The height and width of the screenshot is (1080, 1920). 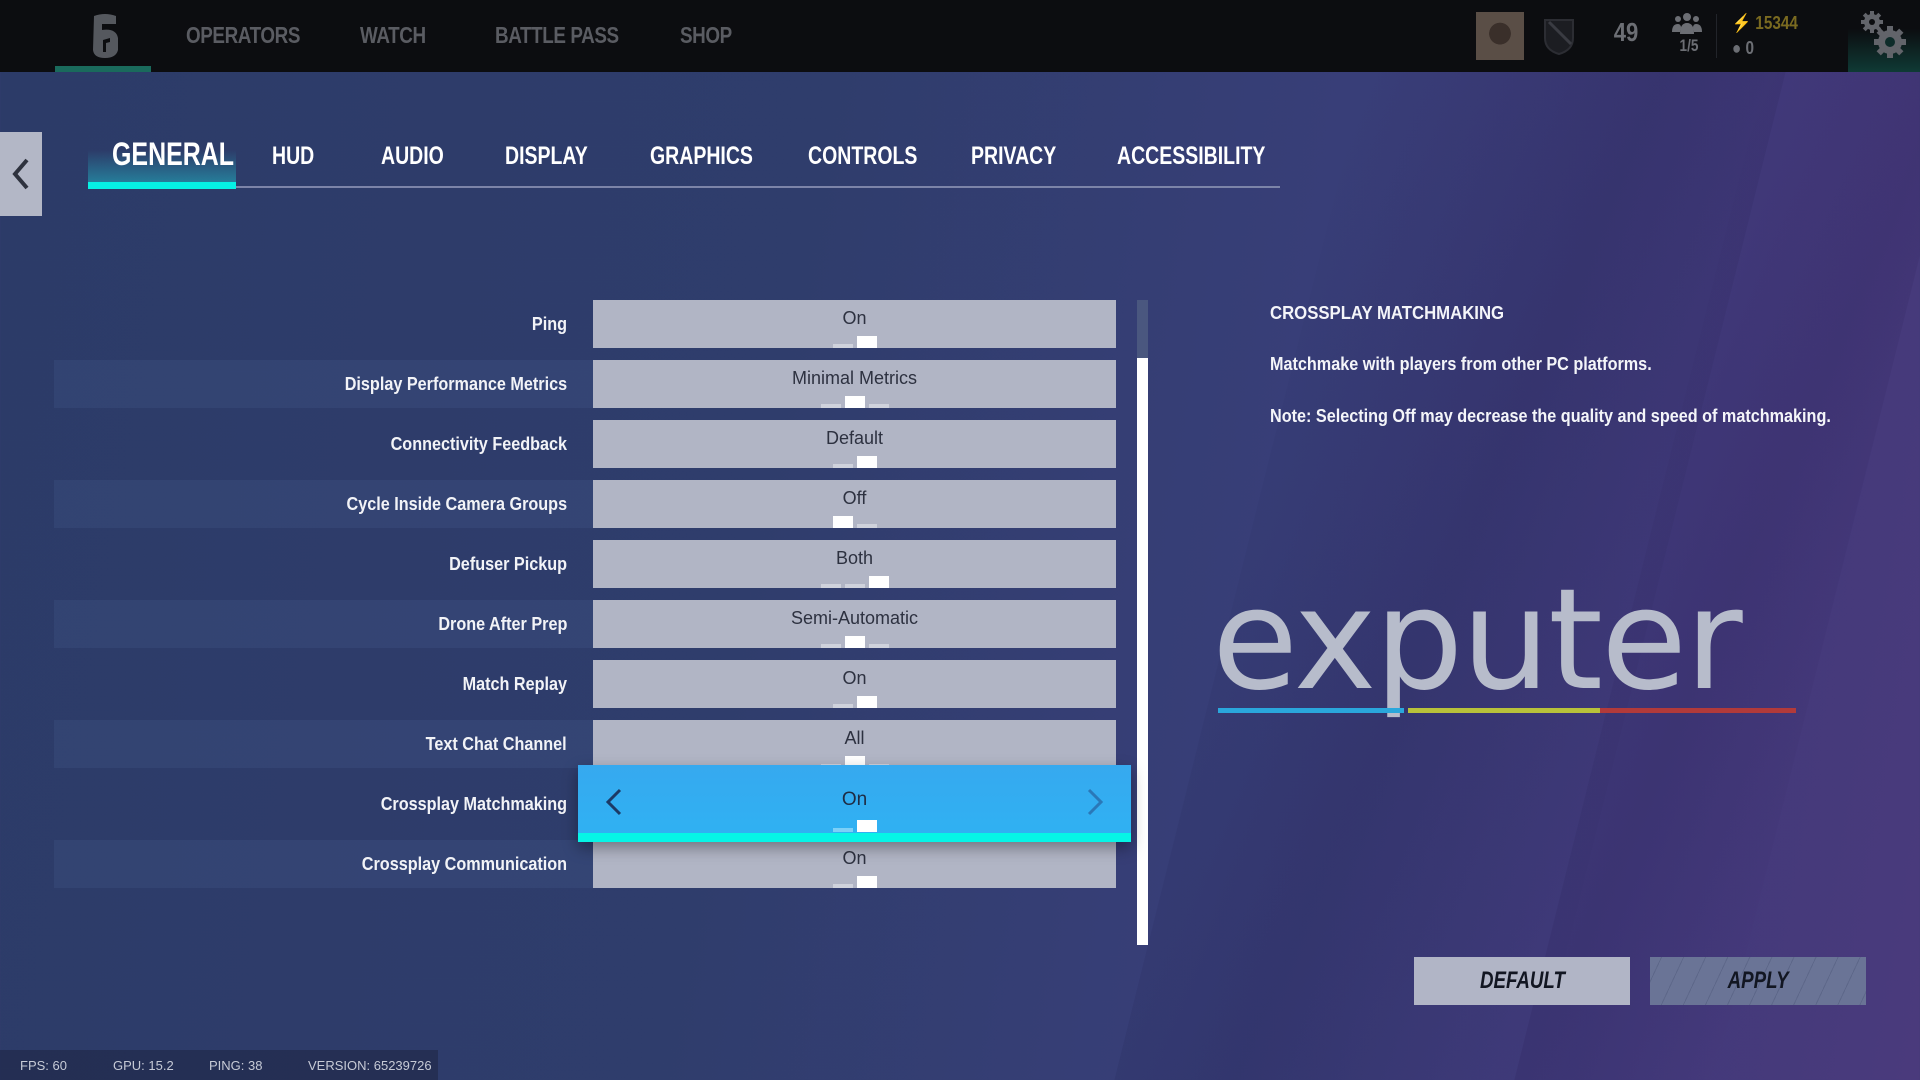 I want to click on exputer-watermark: exputer, so click(x=1507, y=654).